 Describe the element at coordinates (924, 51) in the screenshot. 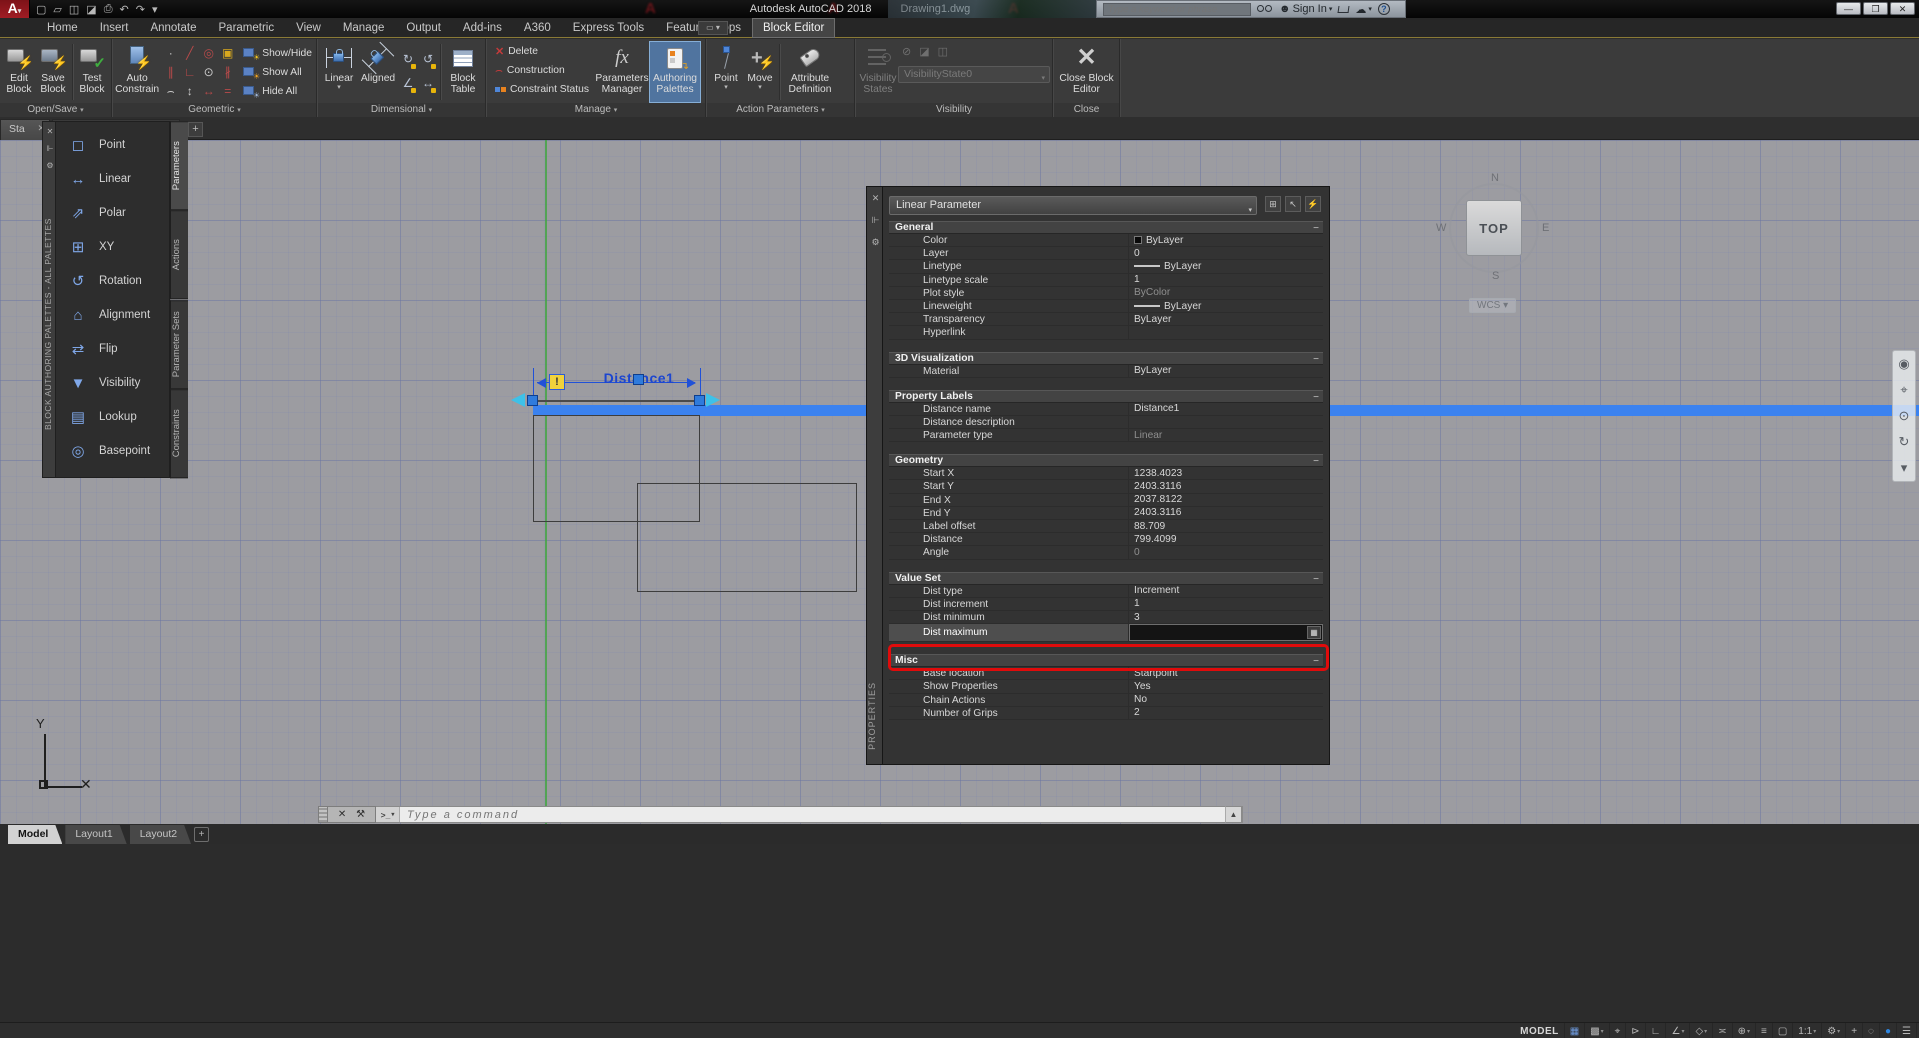

I see `make-invisible-icon: ◪` at that location.